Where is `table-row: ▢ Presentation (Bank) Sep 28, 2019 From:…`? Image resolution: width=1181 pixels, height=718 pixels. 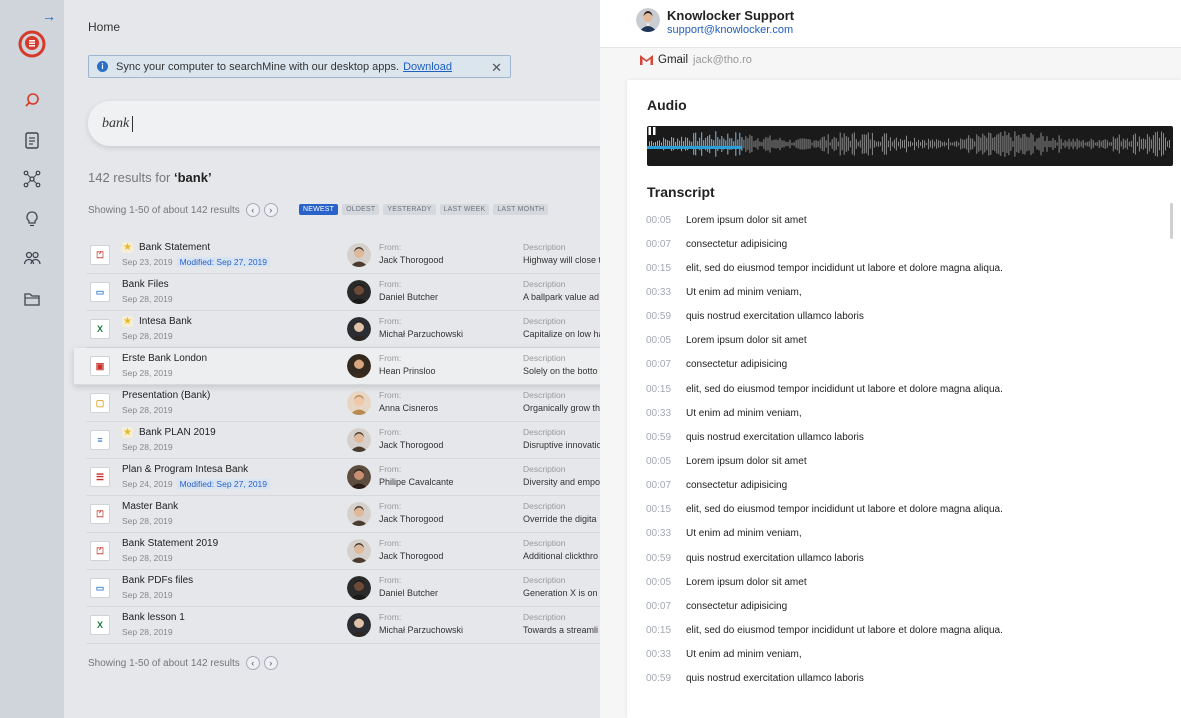
table-row: ▢ Presentation (Bank) Sep 28, 2019 From:… is located at coordinates (343, 403).